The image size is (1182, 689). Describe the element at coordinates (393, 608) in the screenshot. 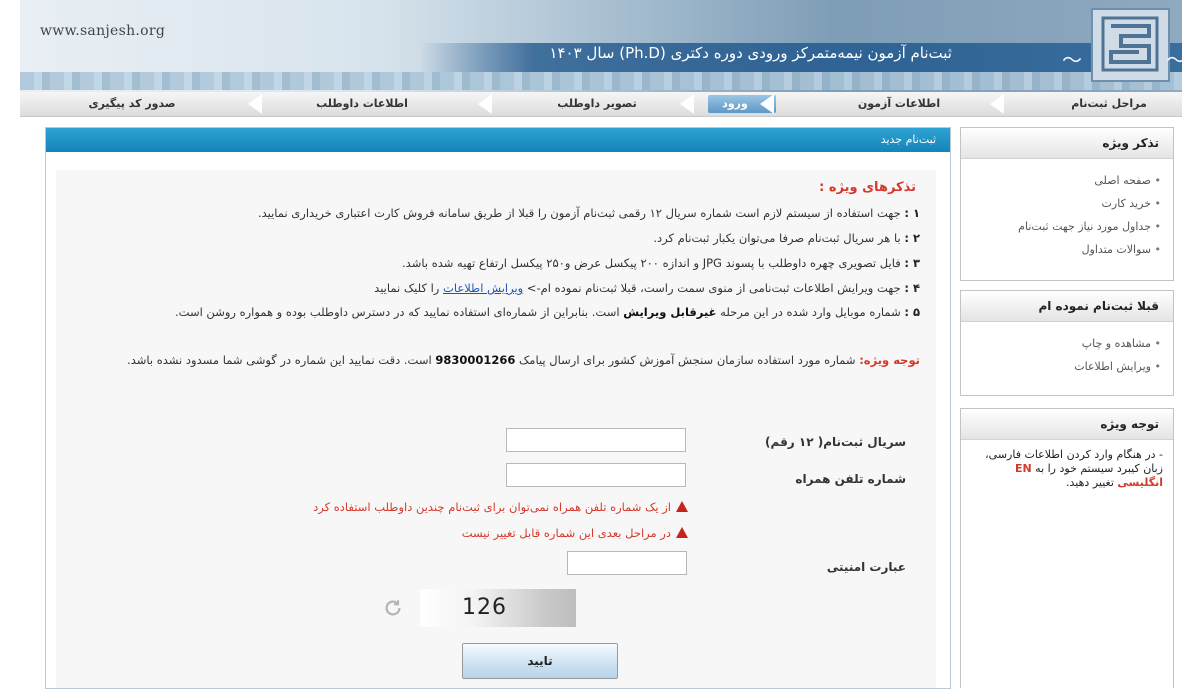

I see `refresh-icon` at that location.